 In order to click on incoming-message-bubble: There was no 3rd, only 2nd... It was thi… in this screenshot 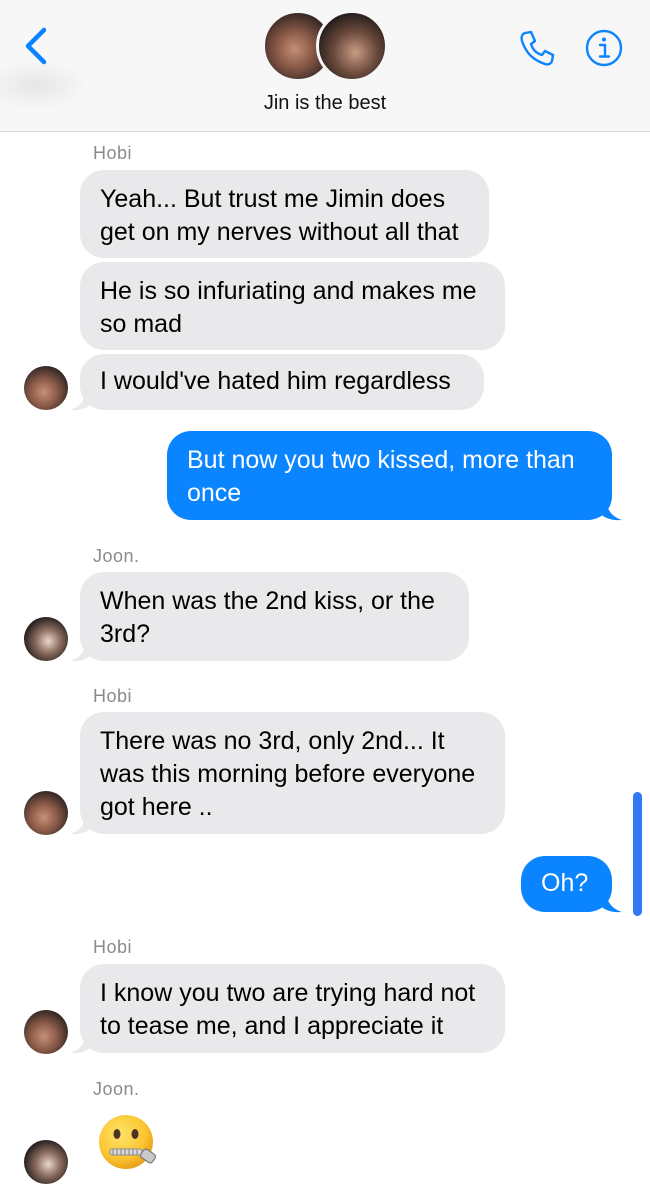, I will do `click(292, 773)`.